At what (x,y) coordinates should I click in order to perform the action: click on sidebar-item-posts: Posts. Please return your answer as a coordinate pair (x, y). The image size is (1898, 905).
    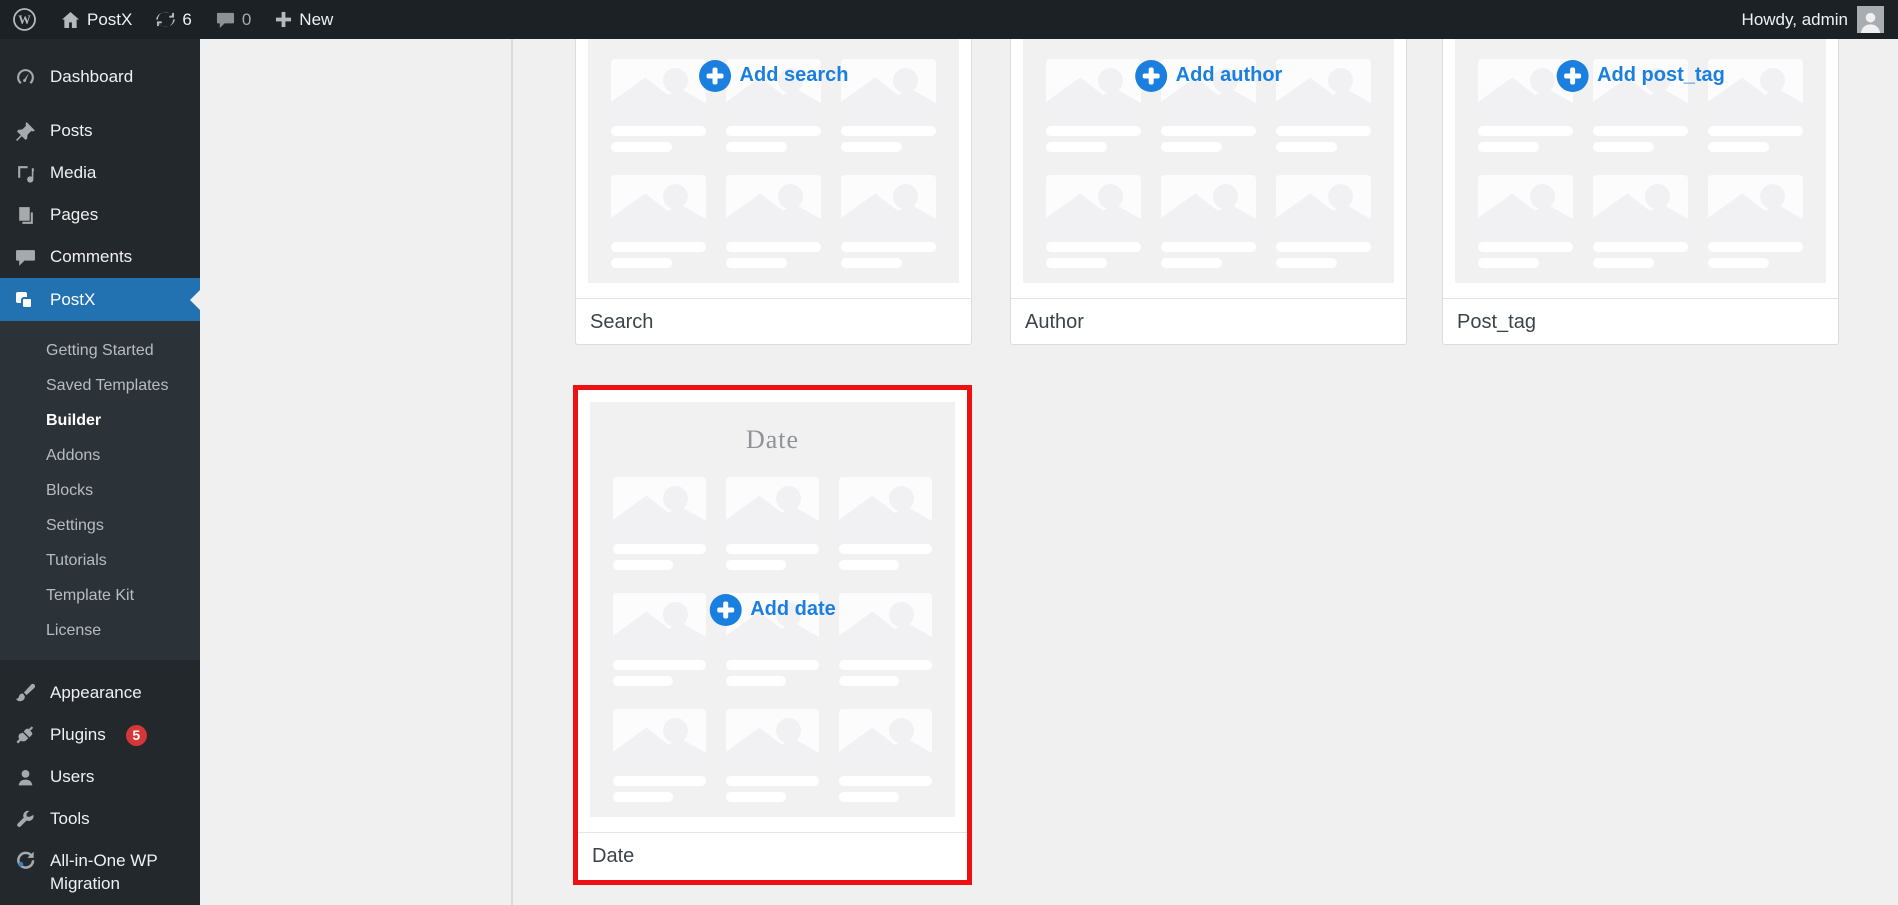
    Looking at the image, I should click on (100, 131).